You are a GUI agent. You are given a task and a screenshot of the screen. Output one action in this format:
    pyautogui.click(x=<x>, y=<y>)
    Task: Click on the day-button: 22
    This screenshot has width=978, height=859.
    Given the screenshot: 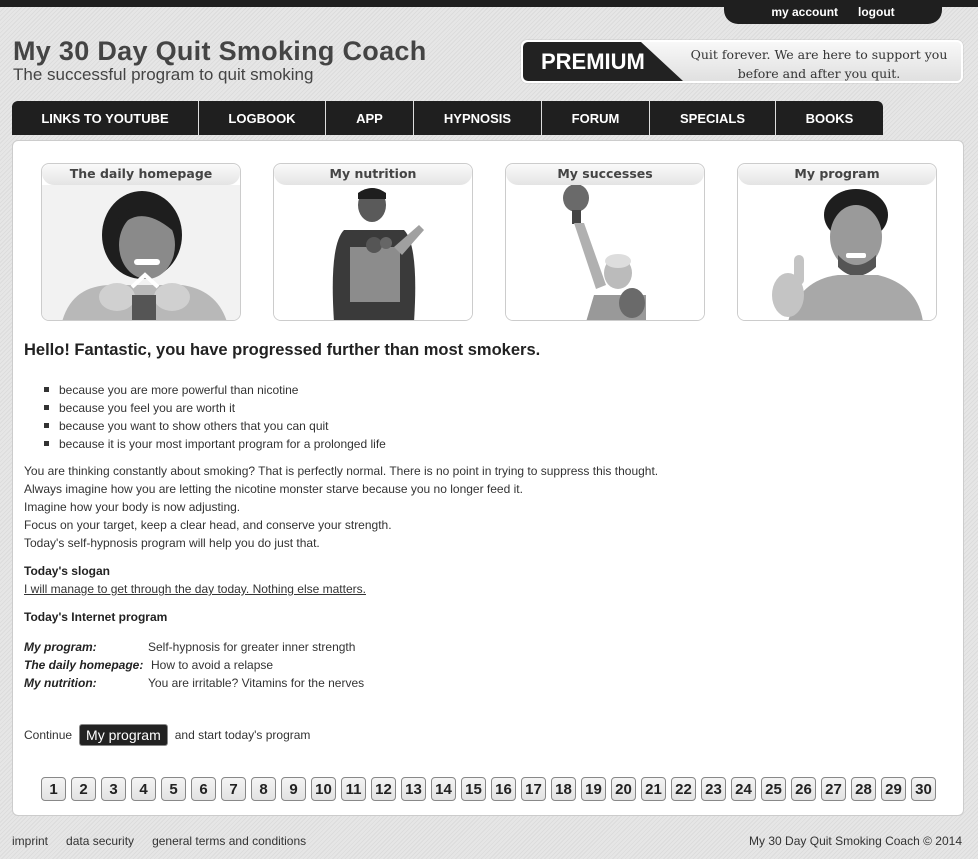 What is the action you would take?
    pyautogui.click(x=683, y=789)
    